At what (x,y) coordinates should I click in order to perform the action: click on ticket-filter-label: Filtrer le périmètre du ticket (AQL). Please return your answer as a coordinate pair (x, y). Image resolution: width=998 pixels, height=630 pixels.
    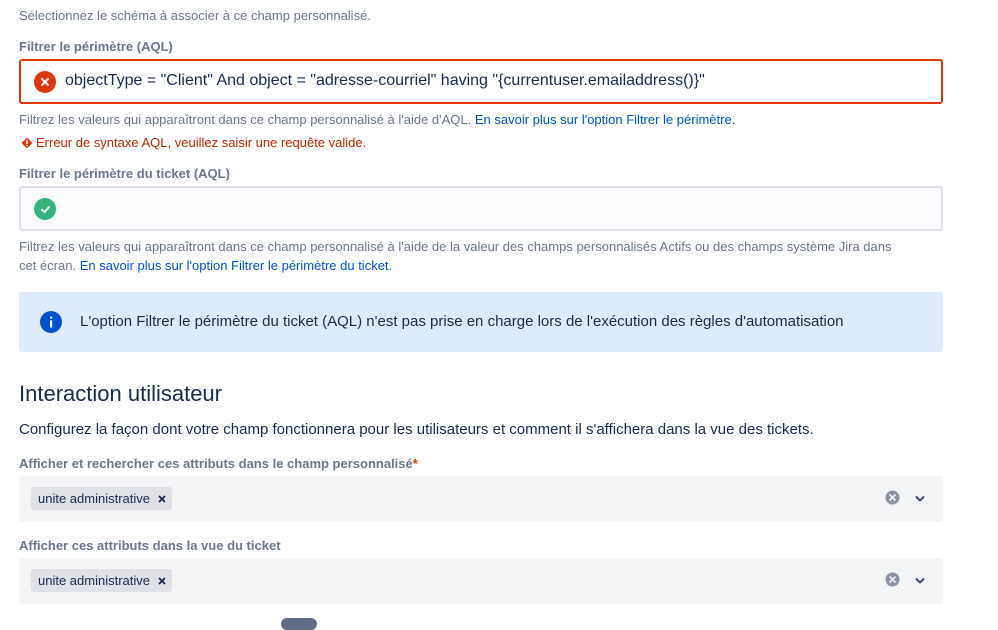
    Looking at the image, I should click on (124, 173).